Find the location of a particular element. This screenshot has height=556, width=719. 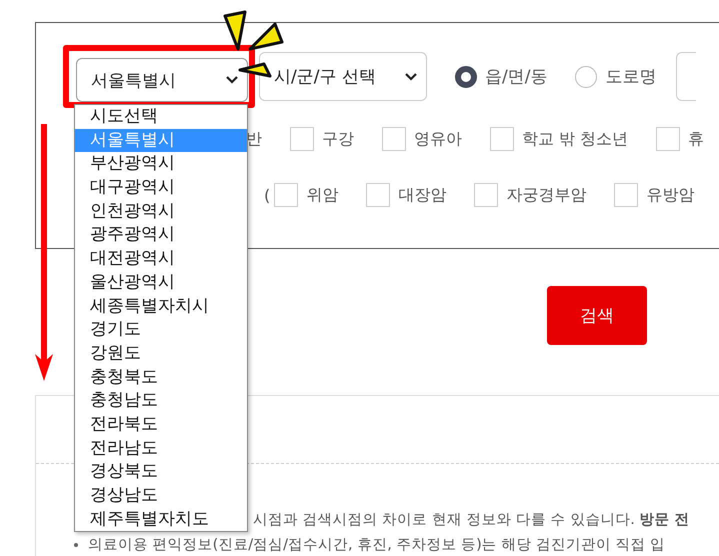

checkbox-label: 영유아 is located at coordinates (438, 139).